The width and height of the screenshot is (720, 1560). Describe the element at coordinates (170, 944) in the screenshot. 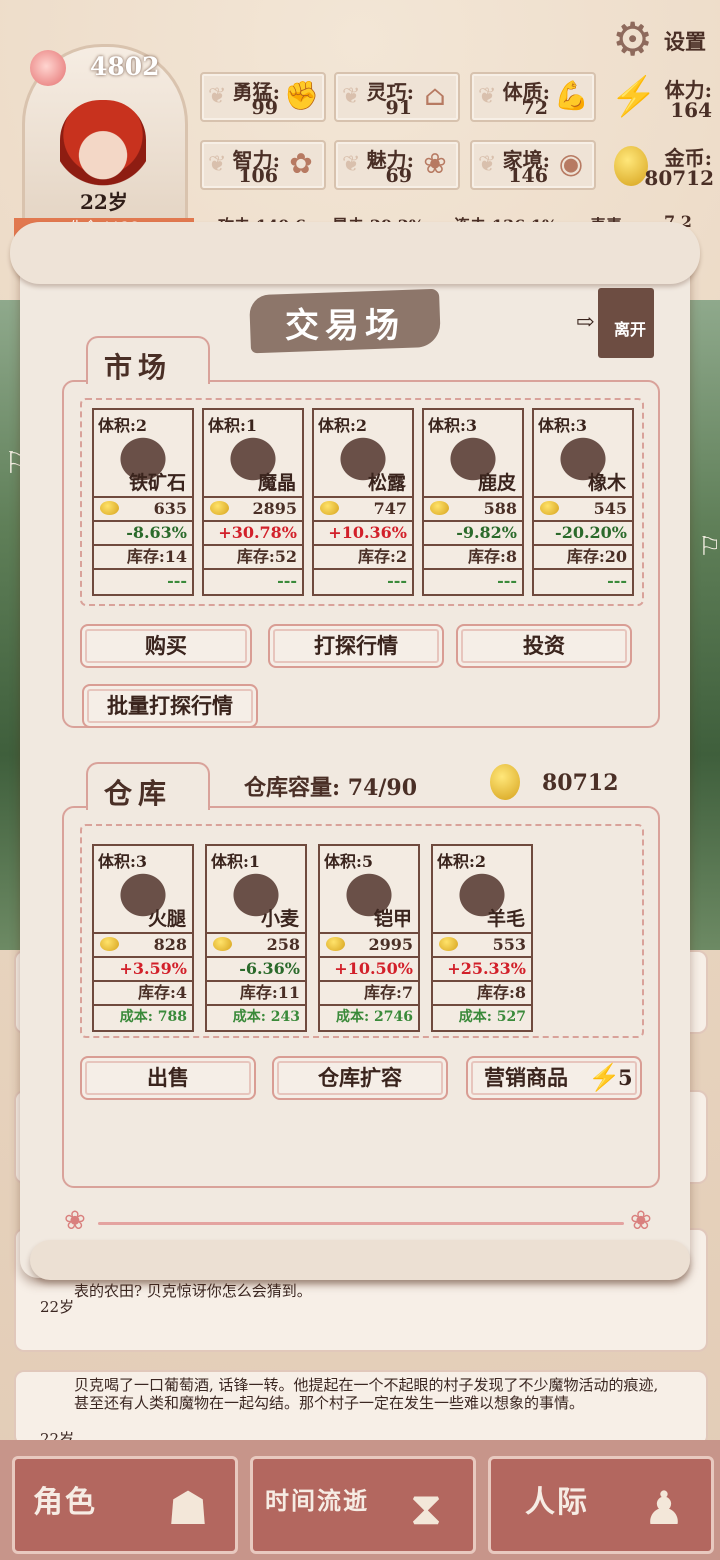

I see `item-price: 828` at that location.